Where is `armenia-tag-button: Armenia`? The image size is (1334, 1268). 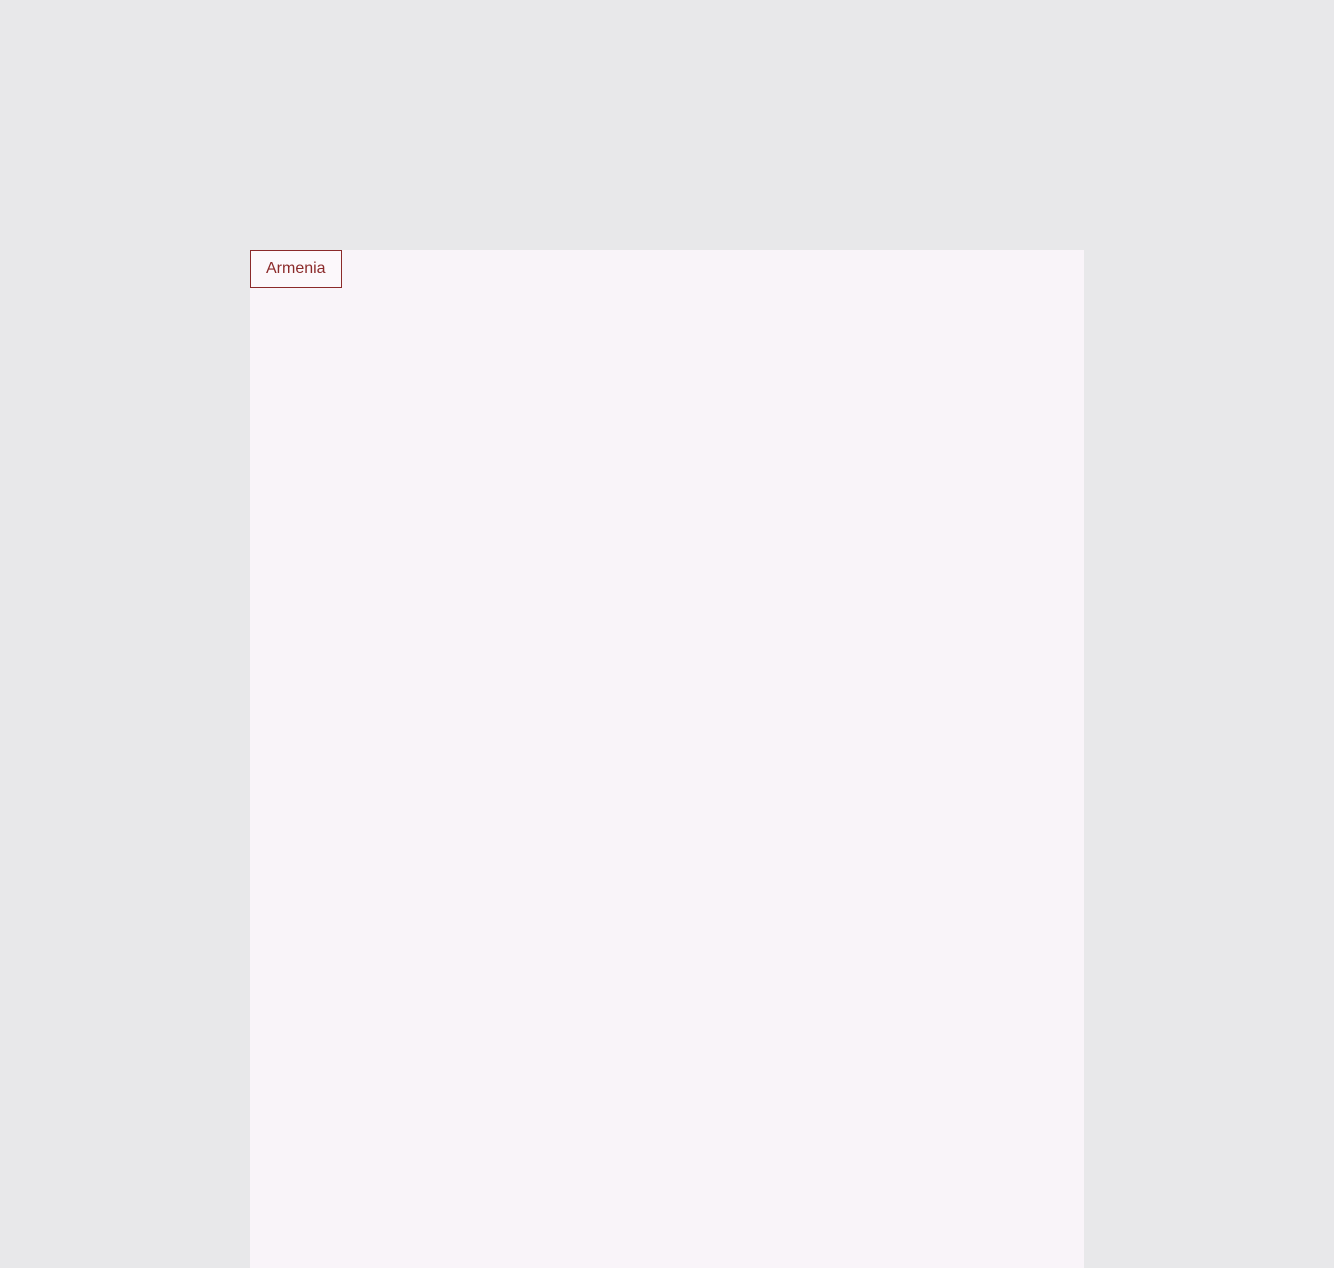 armenia-tag-button: Armenia is located at coordinates (296, 269).